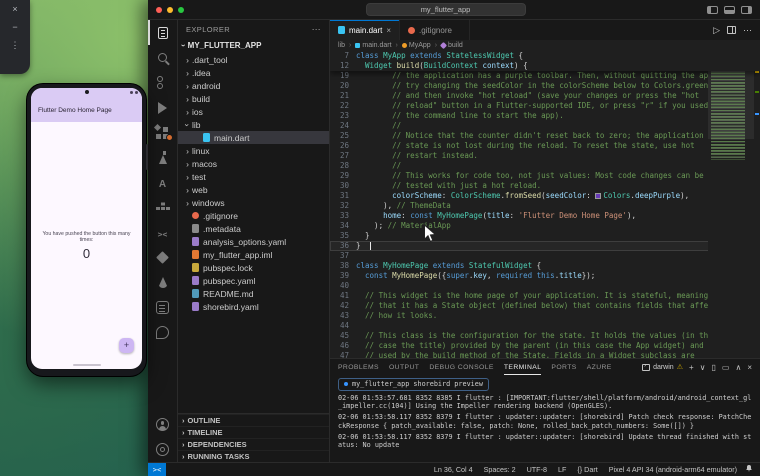 The height and width of the screenshot is (476, 760). Describe the element at coordinates (253, 254) in the screenshot. I see `tree-item: my_flutter_app.iml` at that location.